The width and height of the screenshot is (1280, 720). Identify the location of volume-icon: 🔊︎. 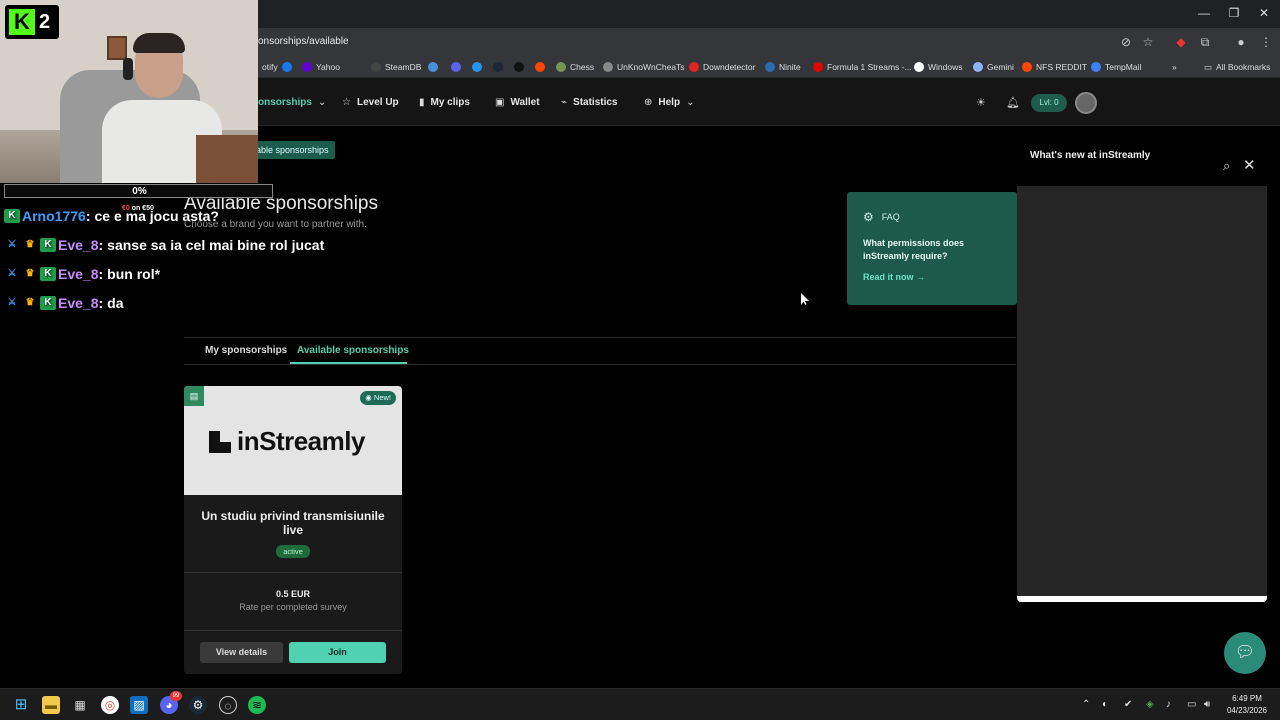
(1207, 704).